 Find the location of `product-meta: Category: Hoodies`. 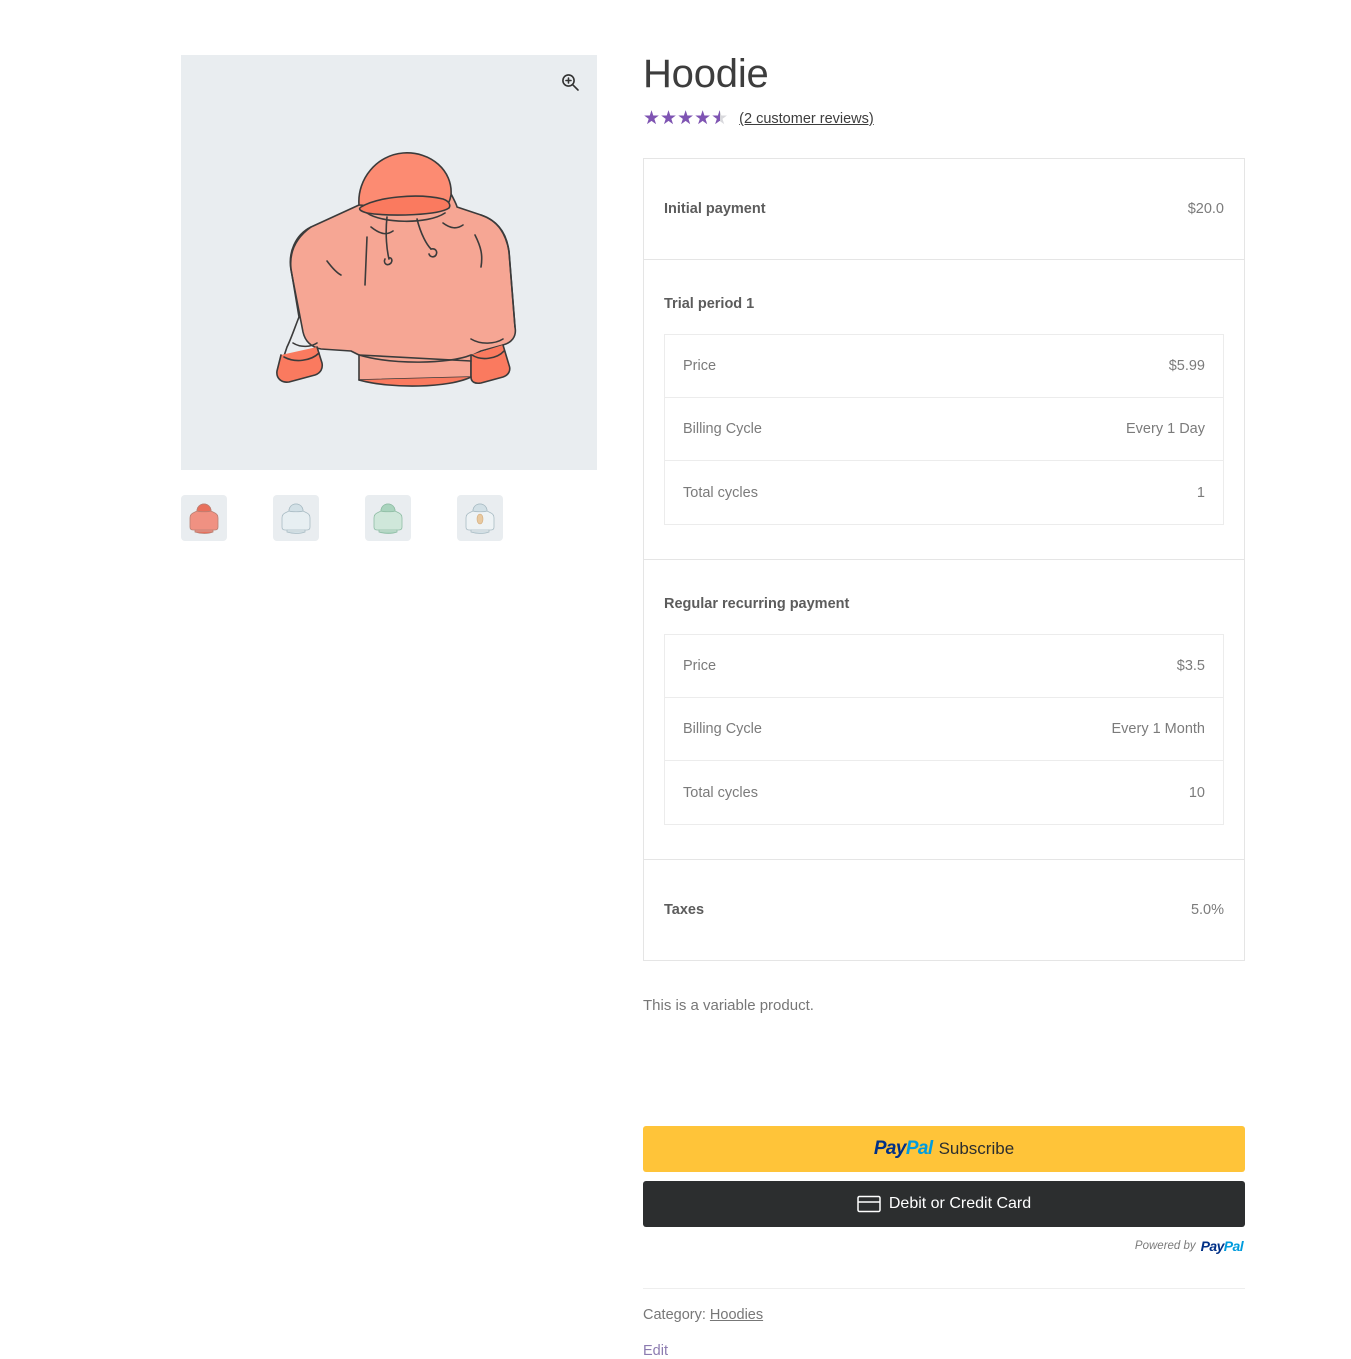

product-meta: Category: Hoodies is located at coordinates (944, 1315).